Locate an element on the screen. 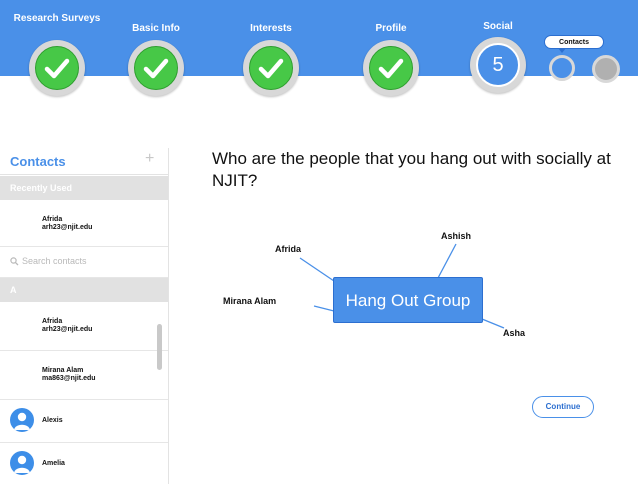  person-node: Ashish is located at coordinates (456, 236).